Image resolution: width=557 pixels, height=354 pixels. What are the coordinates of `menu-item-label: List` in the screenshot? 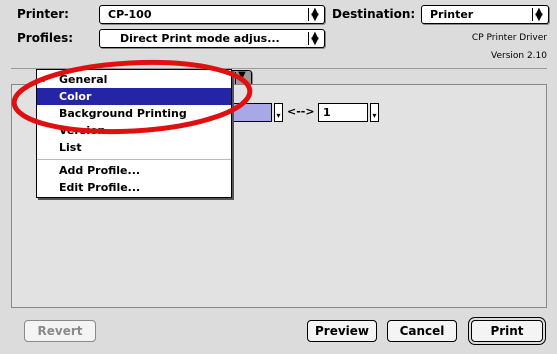 It's located at (70, 147).